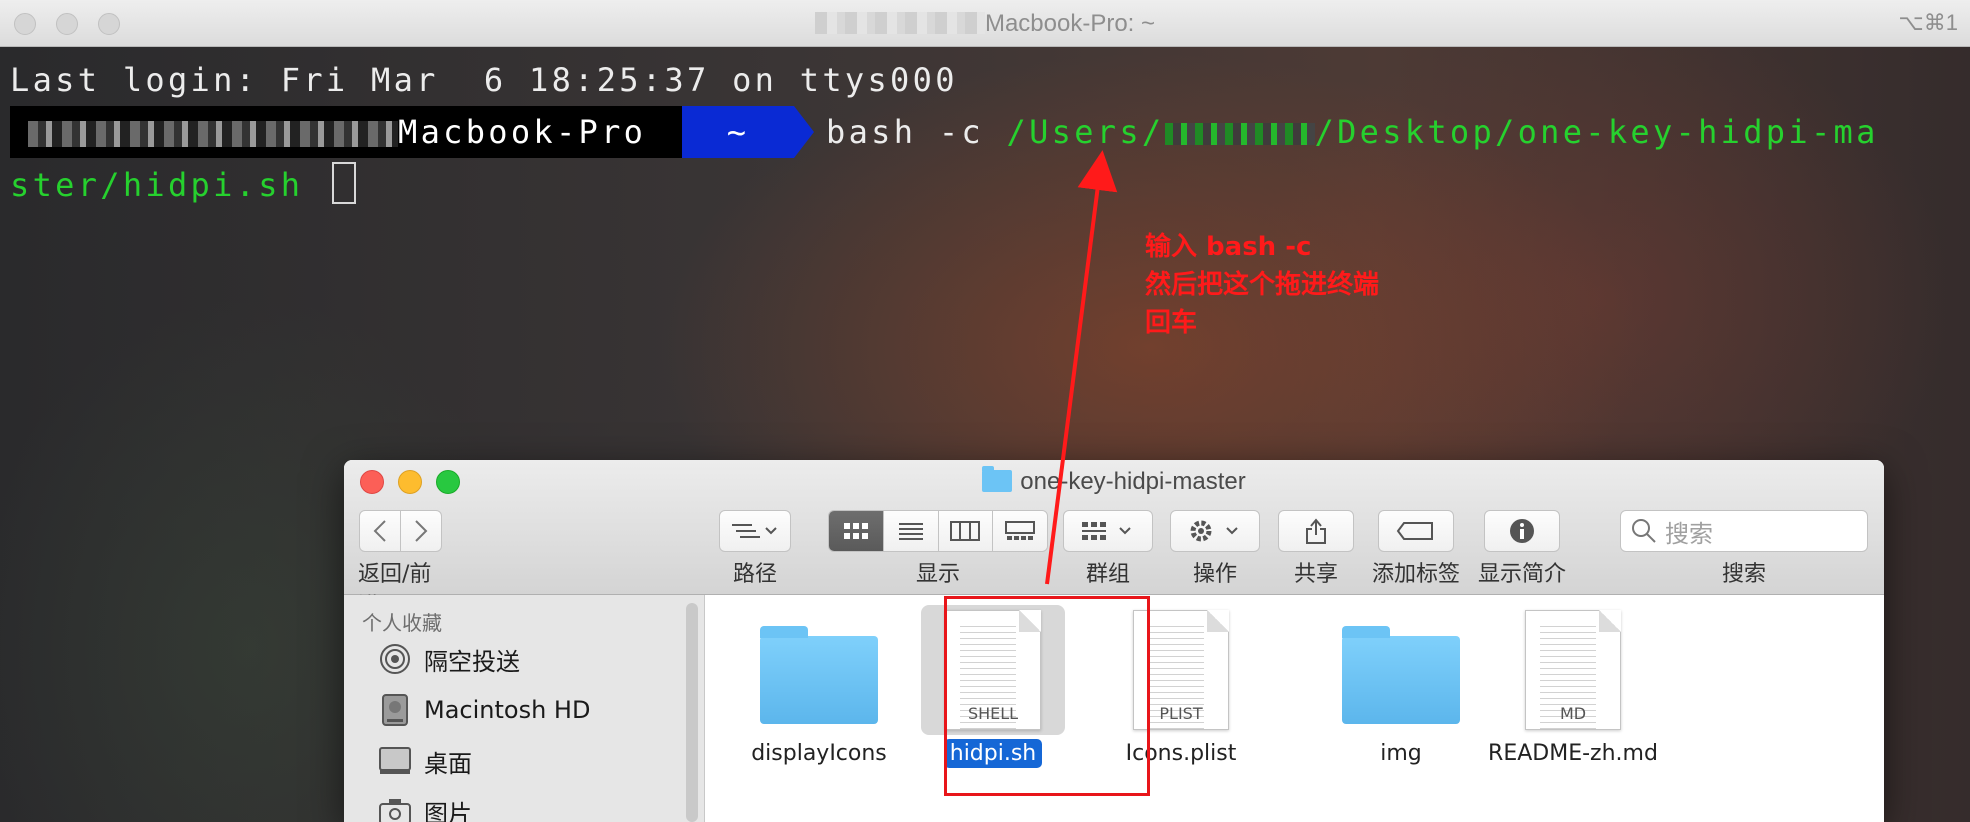 The width and height of the screenshot is (1970, 822). I want to click on sidebar-item-desktop: 桌面, so click(425, 761).